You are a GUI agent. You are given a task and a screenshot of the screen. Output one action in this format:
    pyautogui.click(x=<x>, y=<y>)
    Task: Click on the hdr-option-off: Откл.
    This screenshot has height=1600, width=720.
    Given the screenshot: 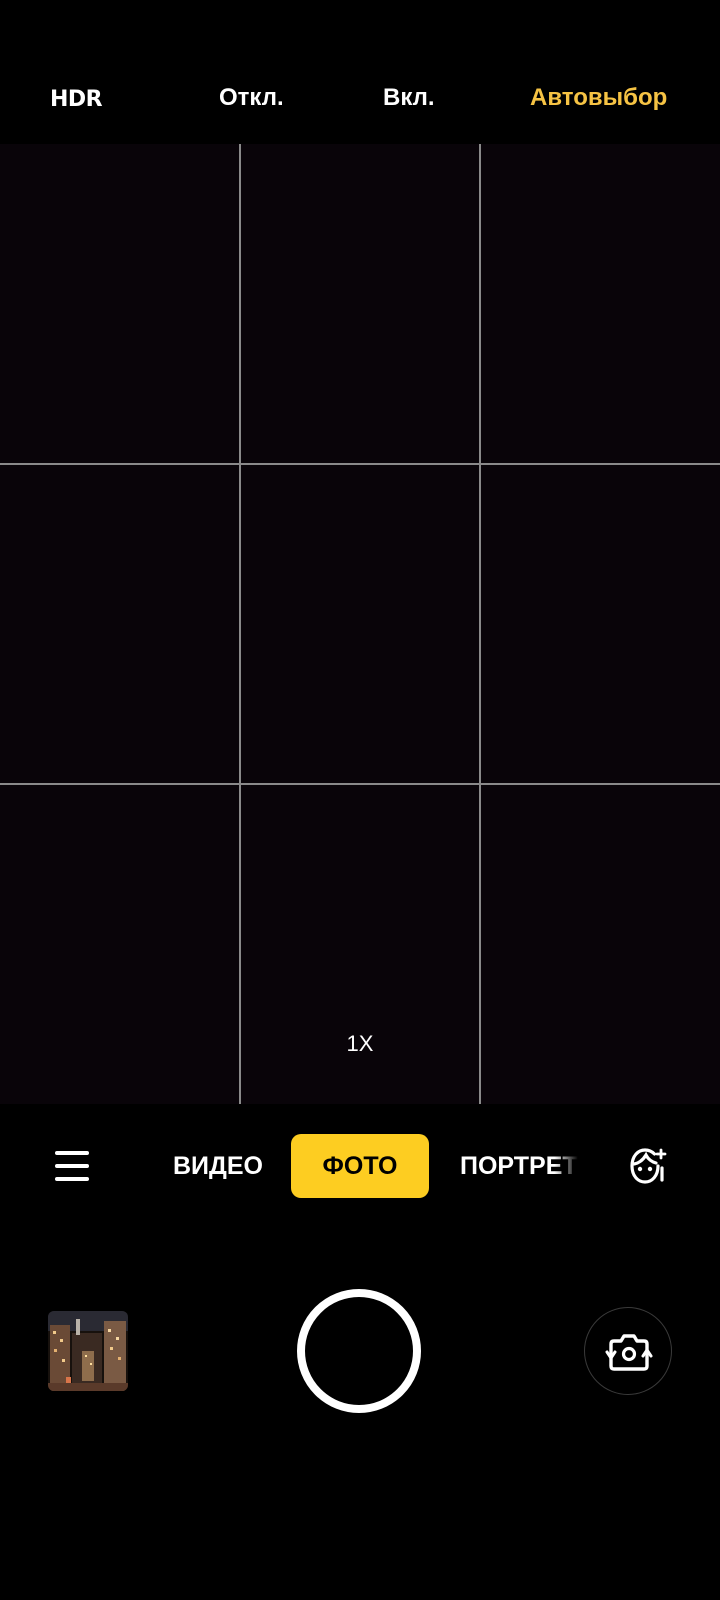 What is the action you would take?
    pyautogui.click(x=251, y=98)
    